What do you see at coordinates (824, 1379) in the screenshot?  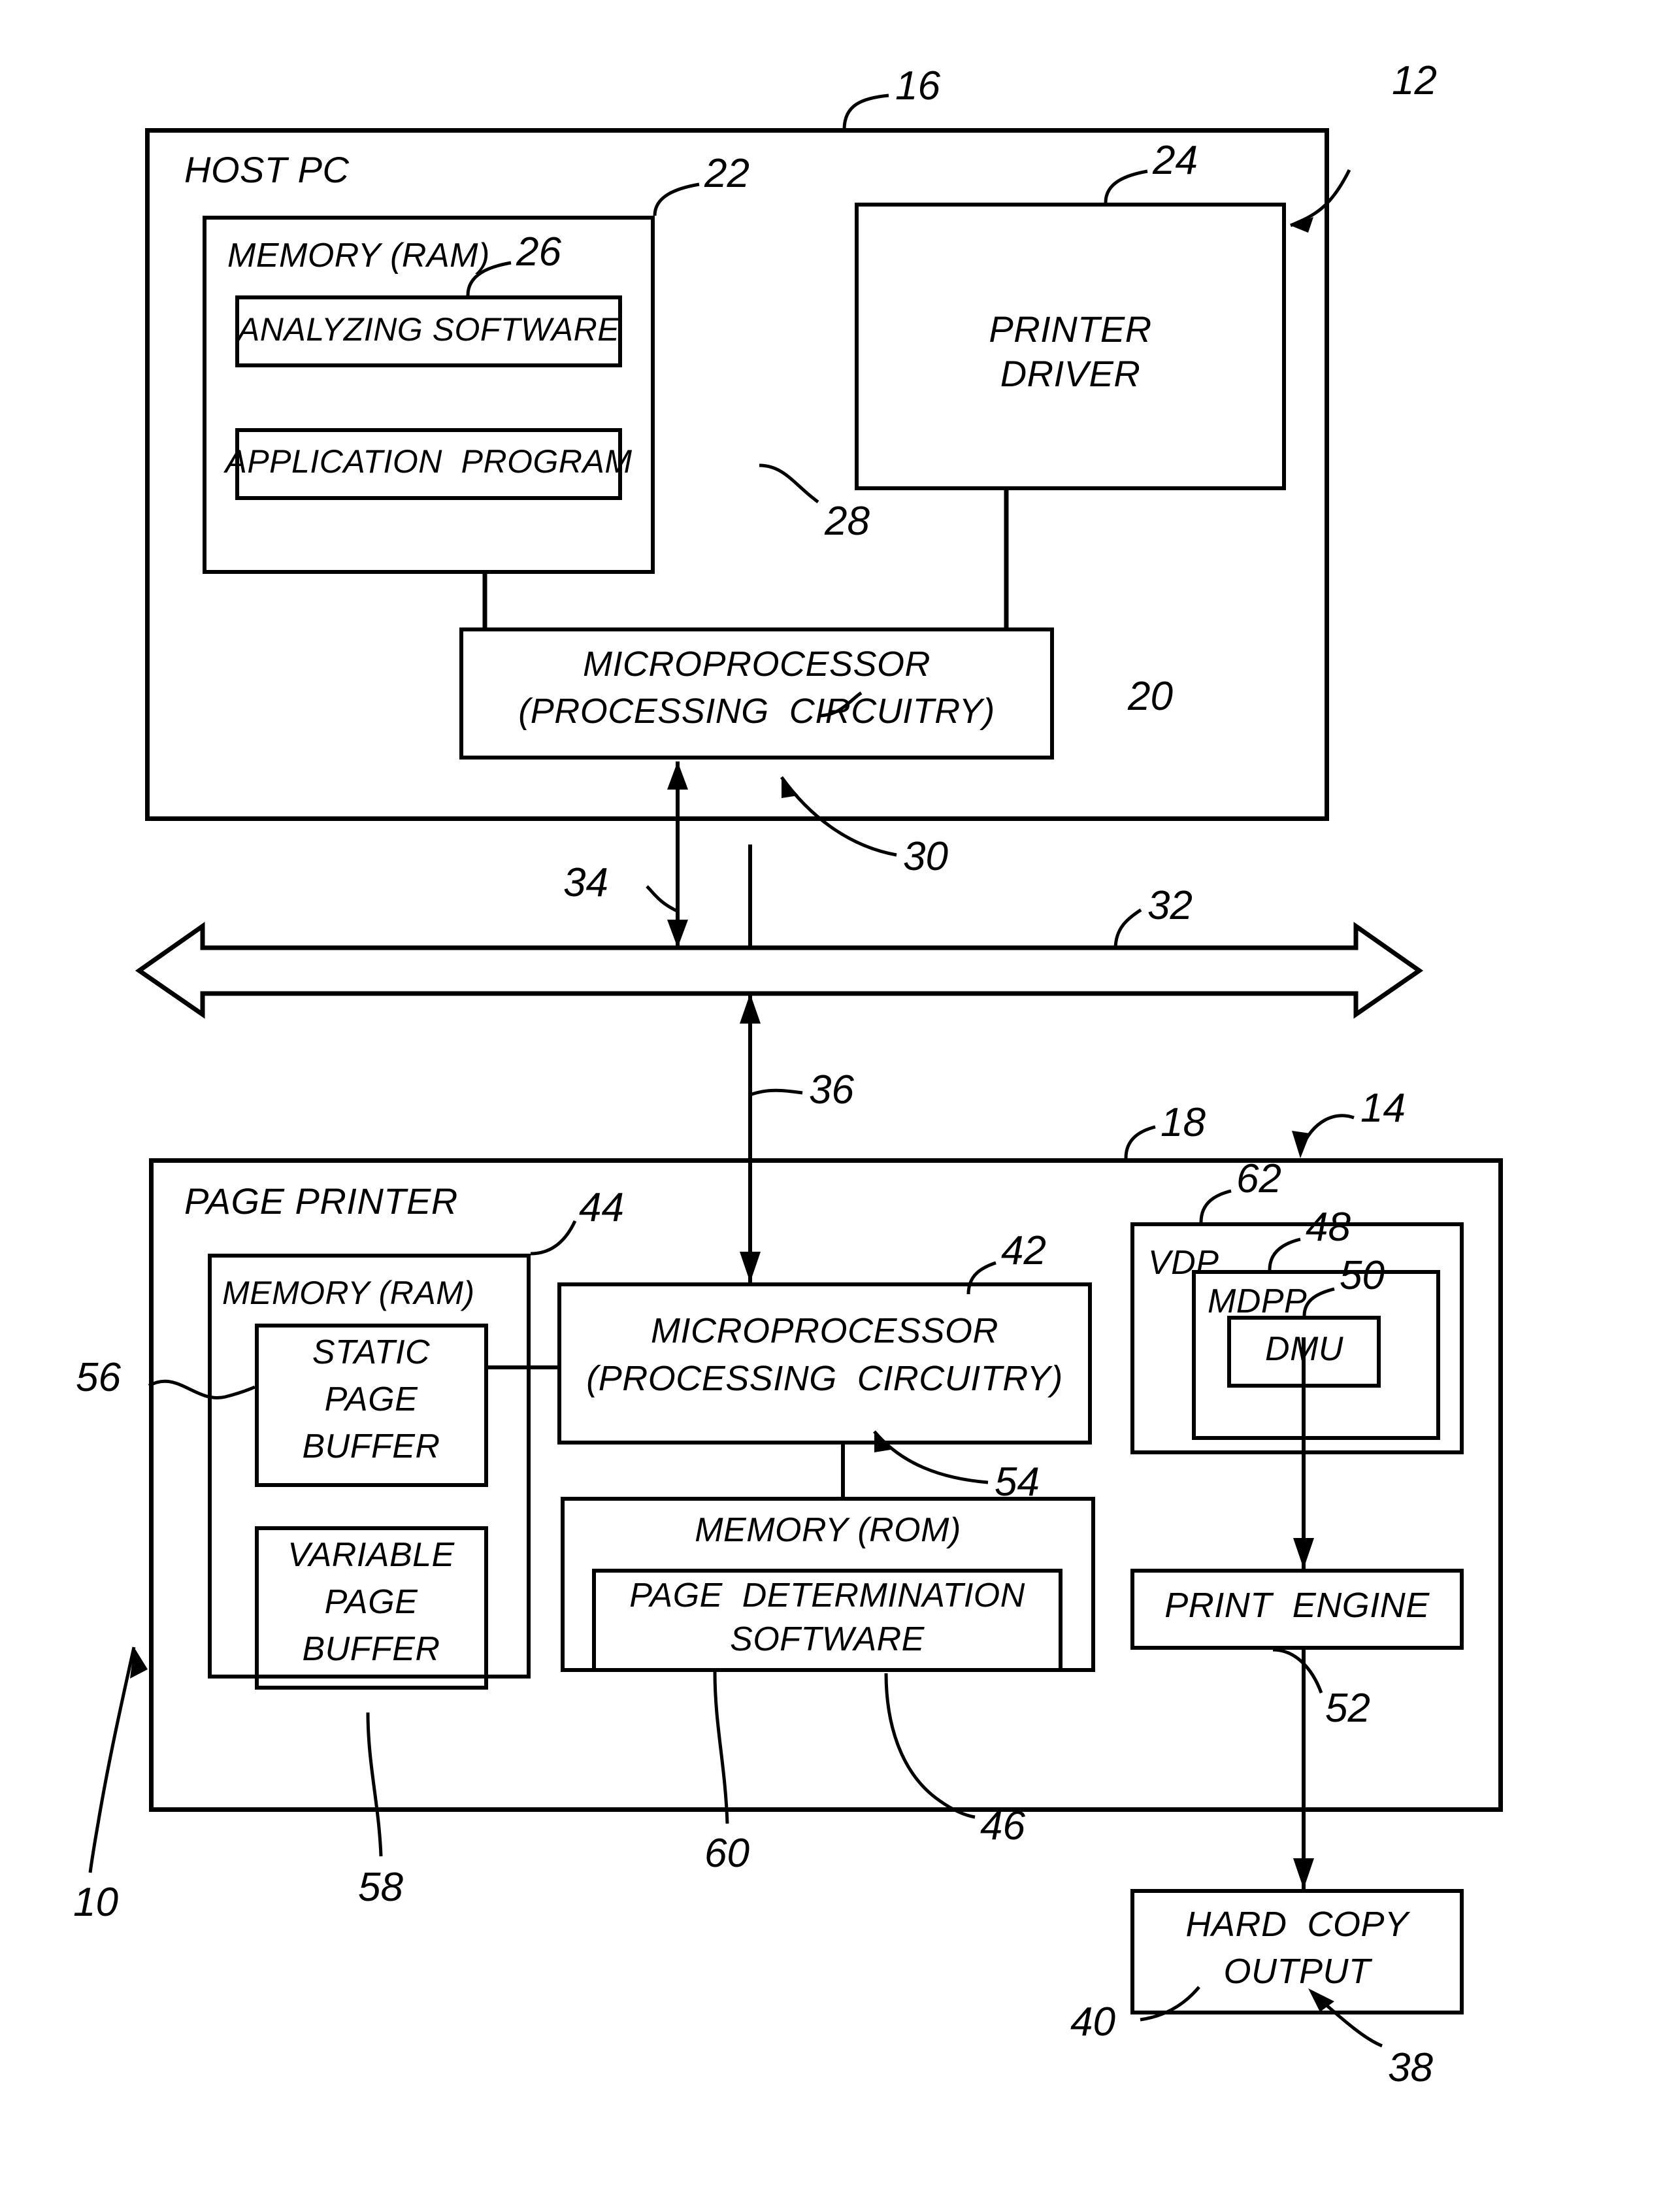 I see `printer-microprocessor-label-line2: (PROCESSING CIRCUITRY)` at bounding box center [824, 1379].